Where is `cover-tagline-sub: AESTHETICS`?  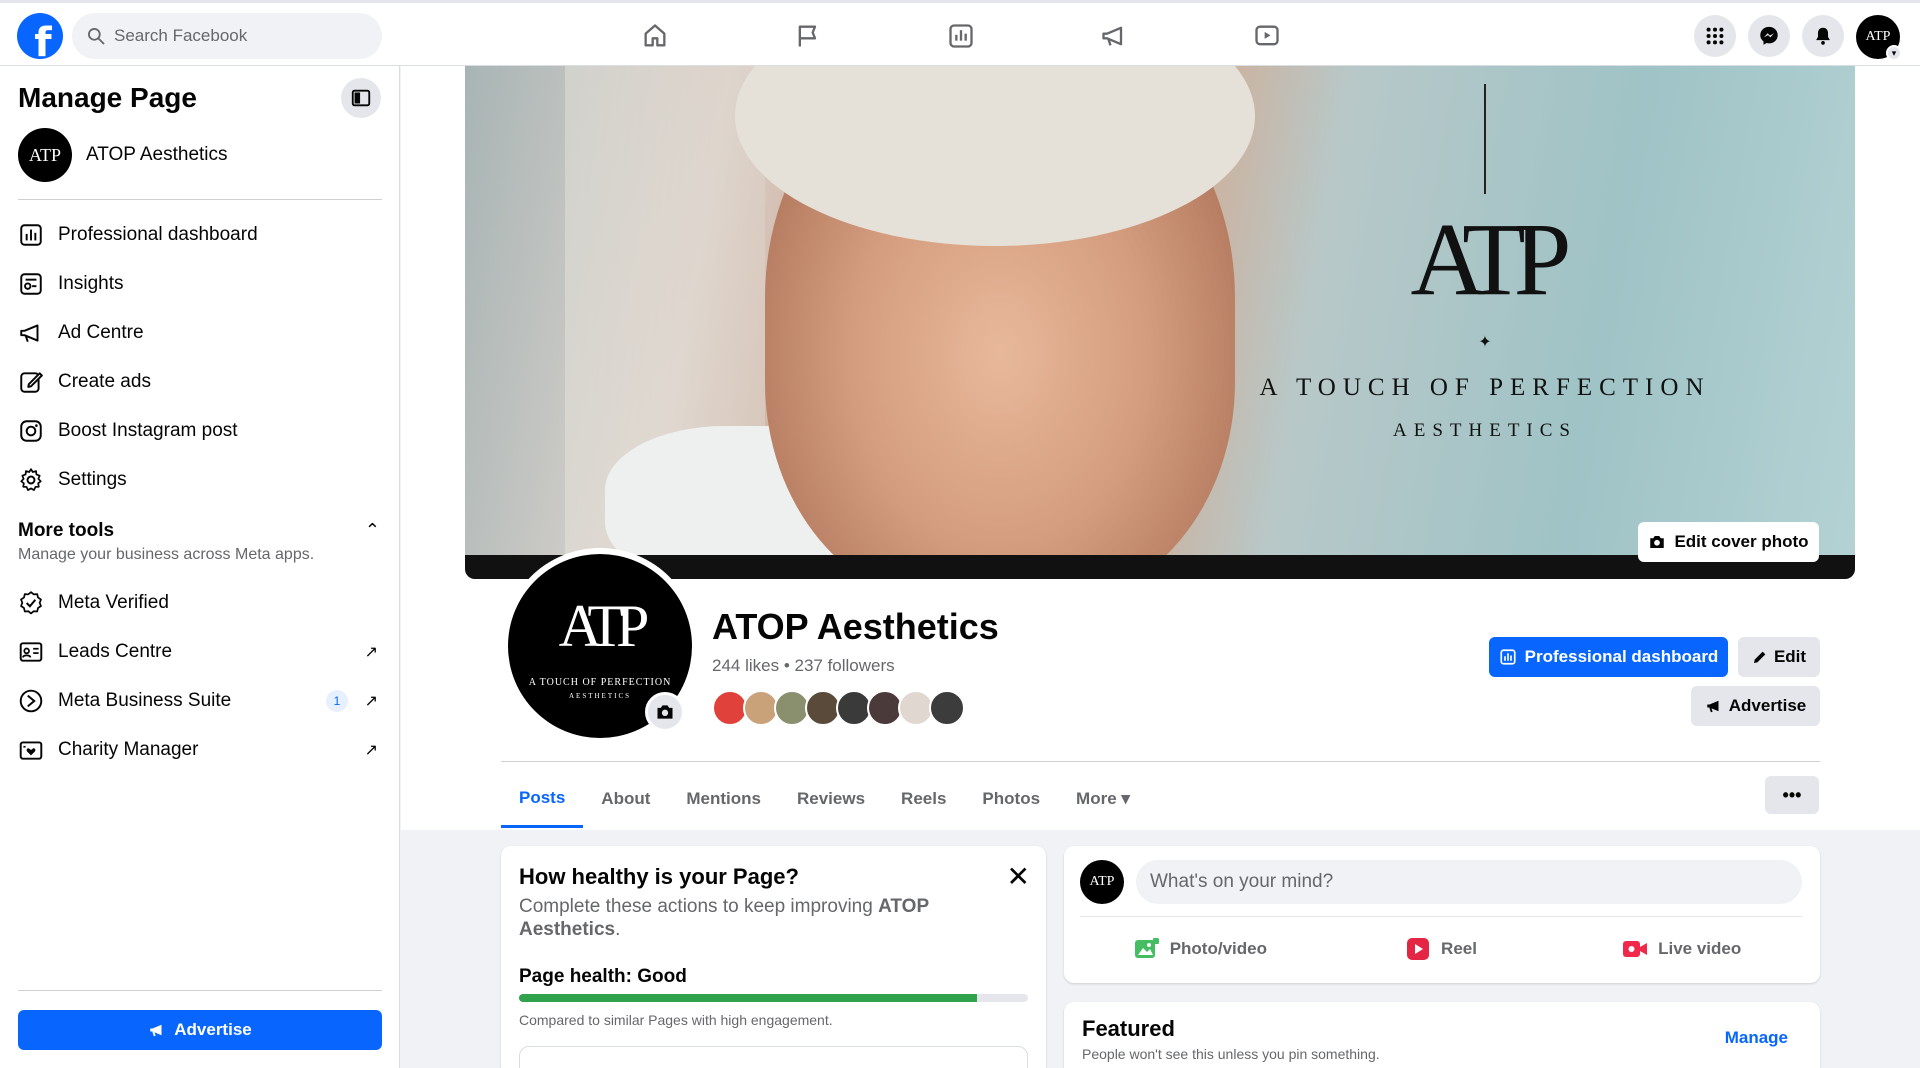
cover-tagline-sub: AESTHETICS is located at coordinates (1485, 430).